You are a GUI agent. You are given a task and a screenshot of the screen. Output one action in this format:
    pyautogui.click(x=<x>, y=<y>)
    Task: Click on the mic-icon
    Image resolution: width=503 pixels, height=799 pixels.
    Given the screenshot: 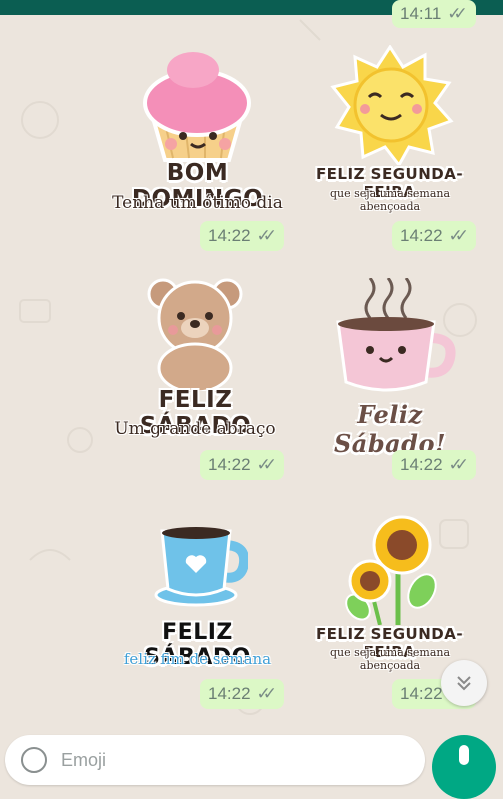 What is the action you would take?
    pyautogui.click(x=464, y=755)
    